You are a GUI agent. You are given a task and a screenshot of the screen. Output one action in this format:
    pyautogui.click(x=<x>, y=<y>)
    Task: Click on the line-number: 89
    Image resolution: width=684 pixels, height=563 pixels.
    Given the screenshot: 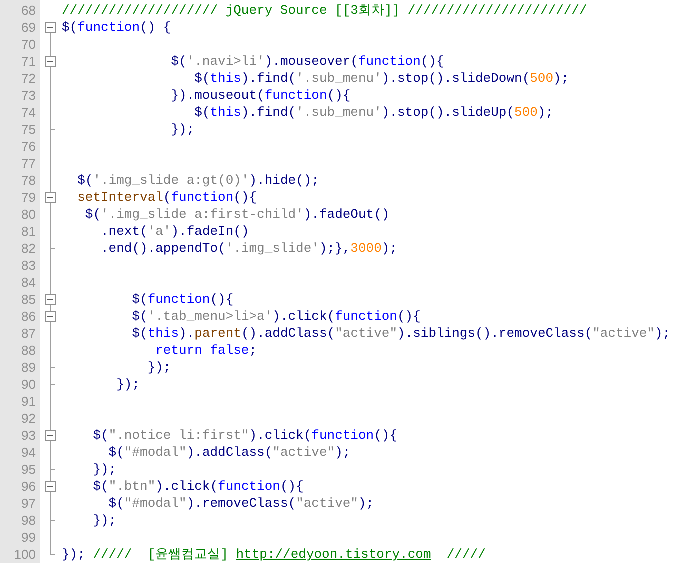 What is the action you would take?
    pyautogui.click(x=28, y=367)
    